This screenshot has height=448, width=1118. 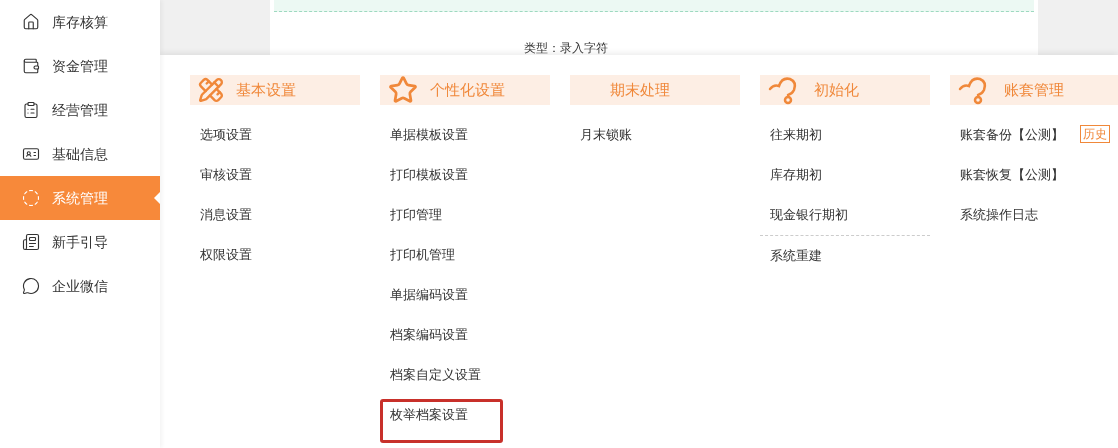 What do you see at coordinates (221, 255) in the screenshot?
I see `menu-item: 权限设置` at bounding box center [221, 255].